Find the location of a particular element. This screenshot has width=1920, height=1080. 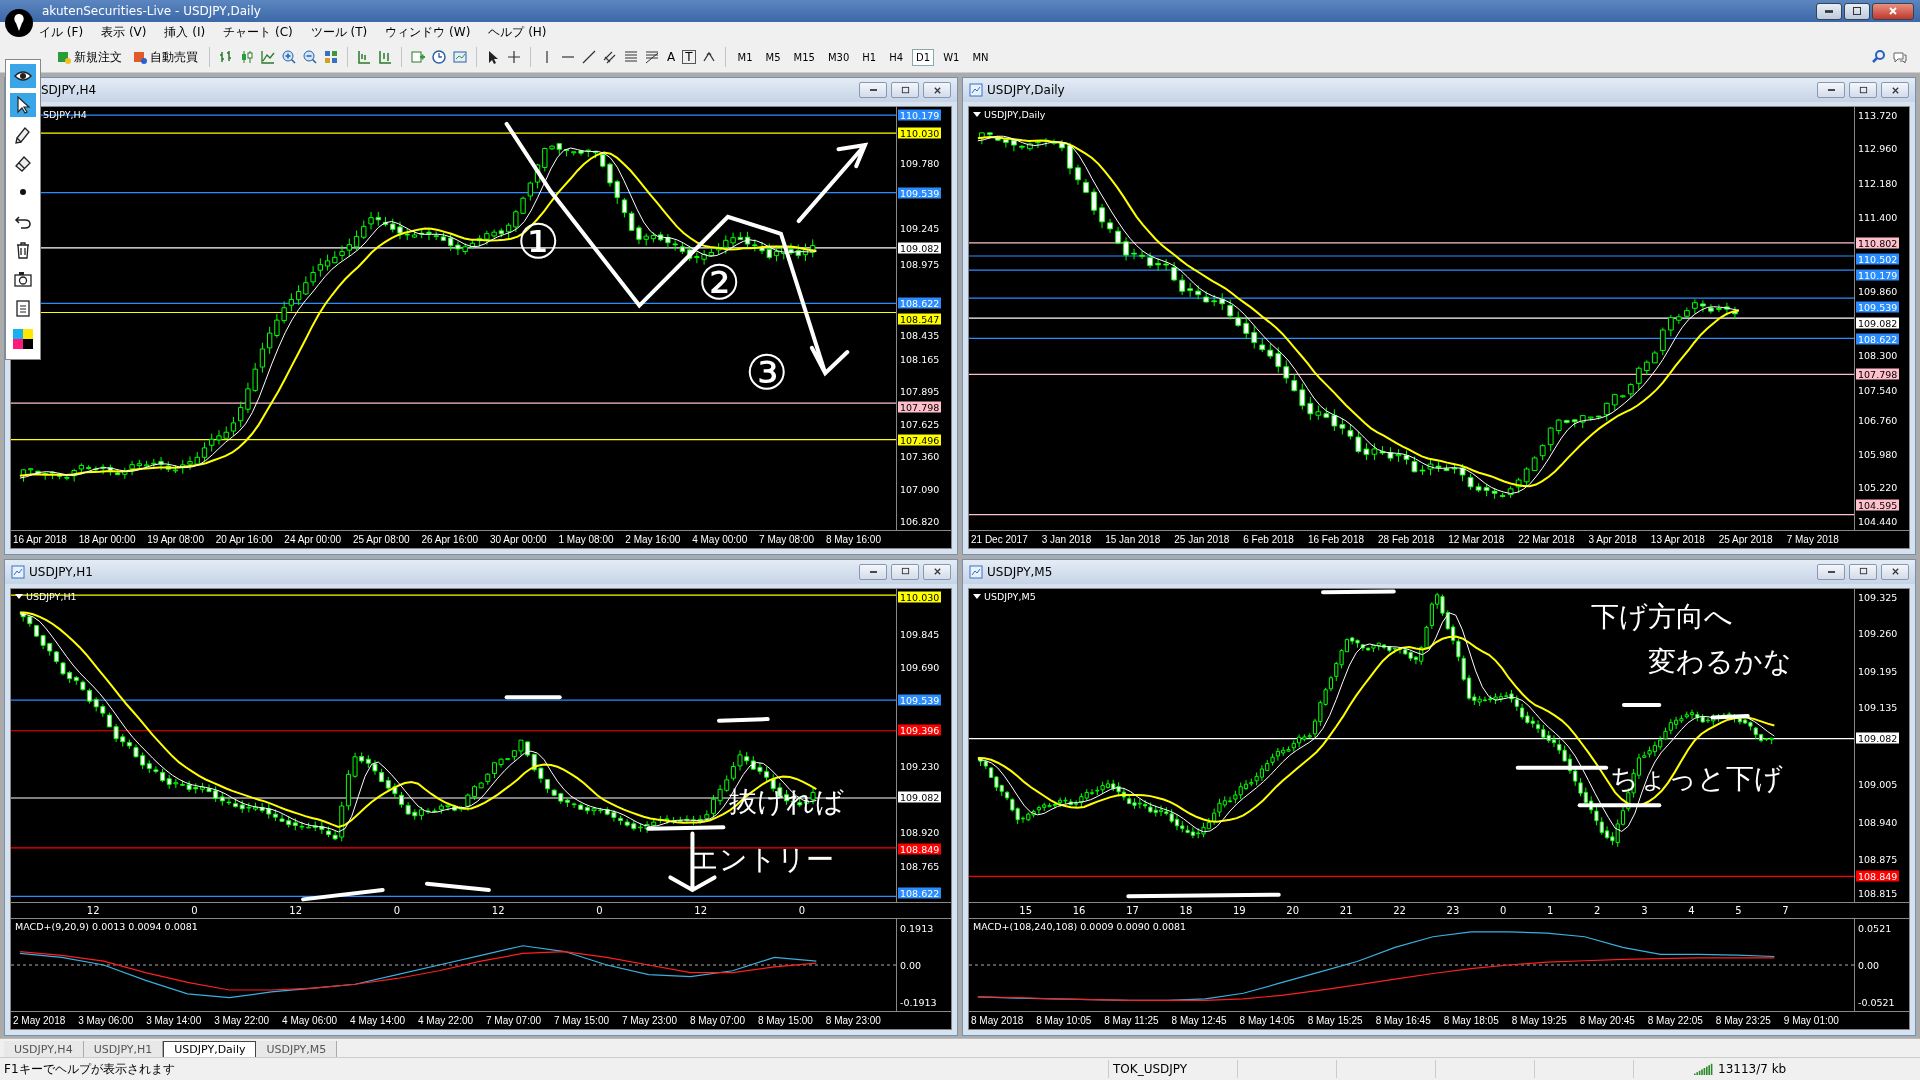

maximize-icon is located at coordinates (1857, 11).